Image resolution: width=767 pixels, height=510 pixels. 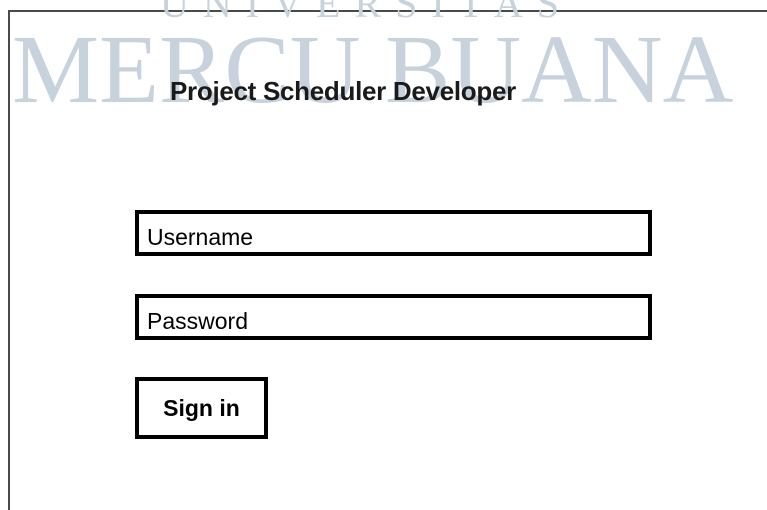 I want to click on password-input, so click(x=393, y=317).